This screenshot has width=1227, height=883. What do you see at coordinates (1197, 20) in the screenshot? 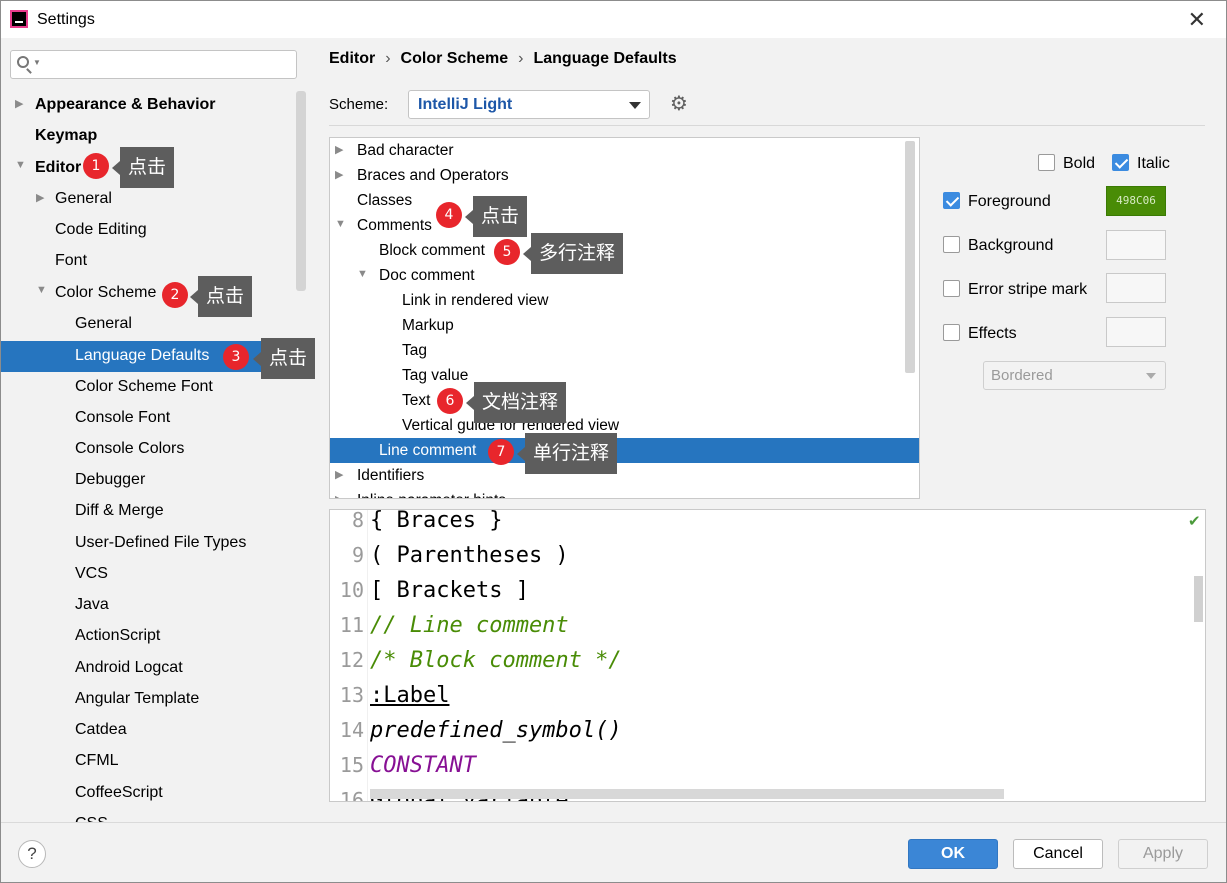
I see `close-icon: ✕` at bounding box center [1197, 20].